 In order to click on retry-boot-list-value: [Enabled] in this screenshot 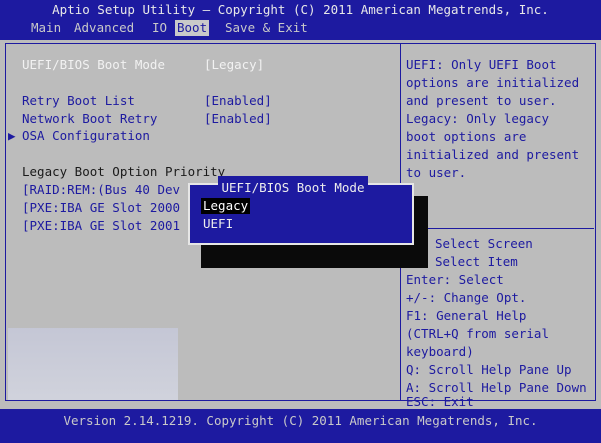, I will do `click(238, 100)`.